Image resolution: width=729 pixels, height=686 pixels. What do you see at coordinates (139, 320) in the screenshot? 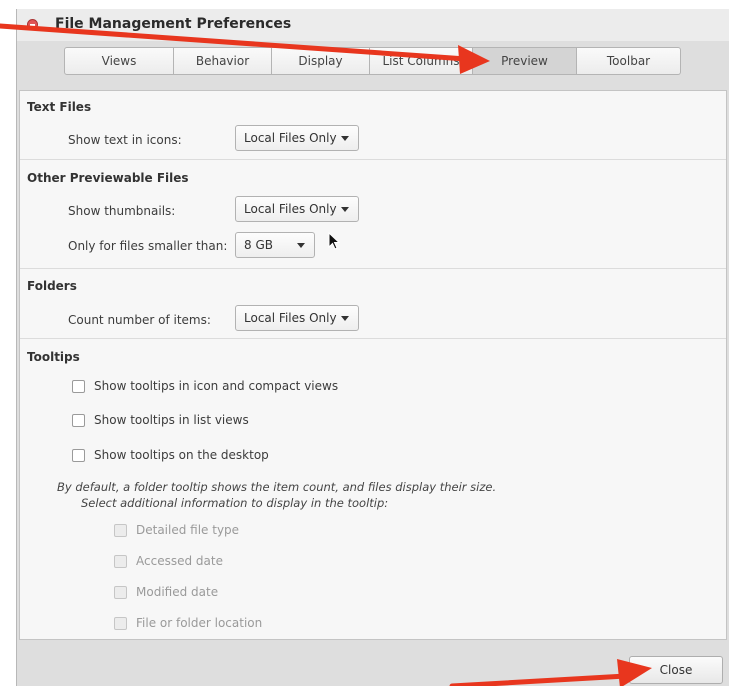
I see `count-items-label: Count number of items:` at bounding box center [139, 320].